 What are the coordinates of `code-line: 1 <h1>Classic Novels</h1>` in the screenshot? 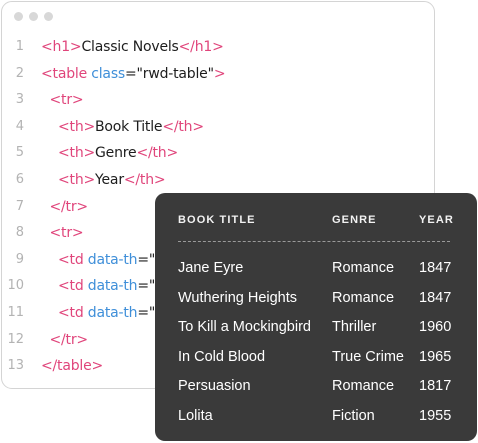 It's located at (218, 47).